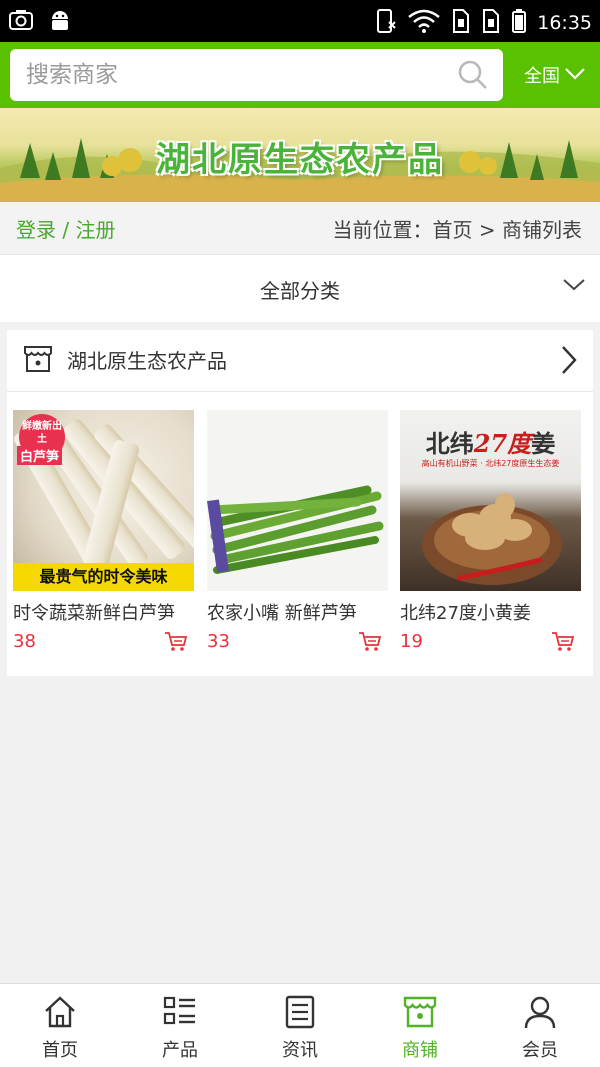 This screenshot has height=1067, width=600. What do you see at coordinates (457, 230) in the screenshot?
I see `breadcrumb: 当前位置：首页 > 商铺列表` at bounding box center [457, 230].